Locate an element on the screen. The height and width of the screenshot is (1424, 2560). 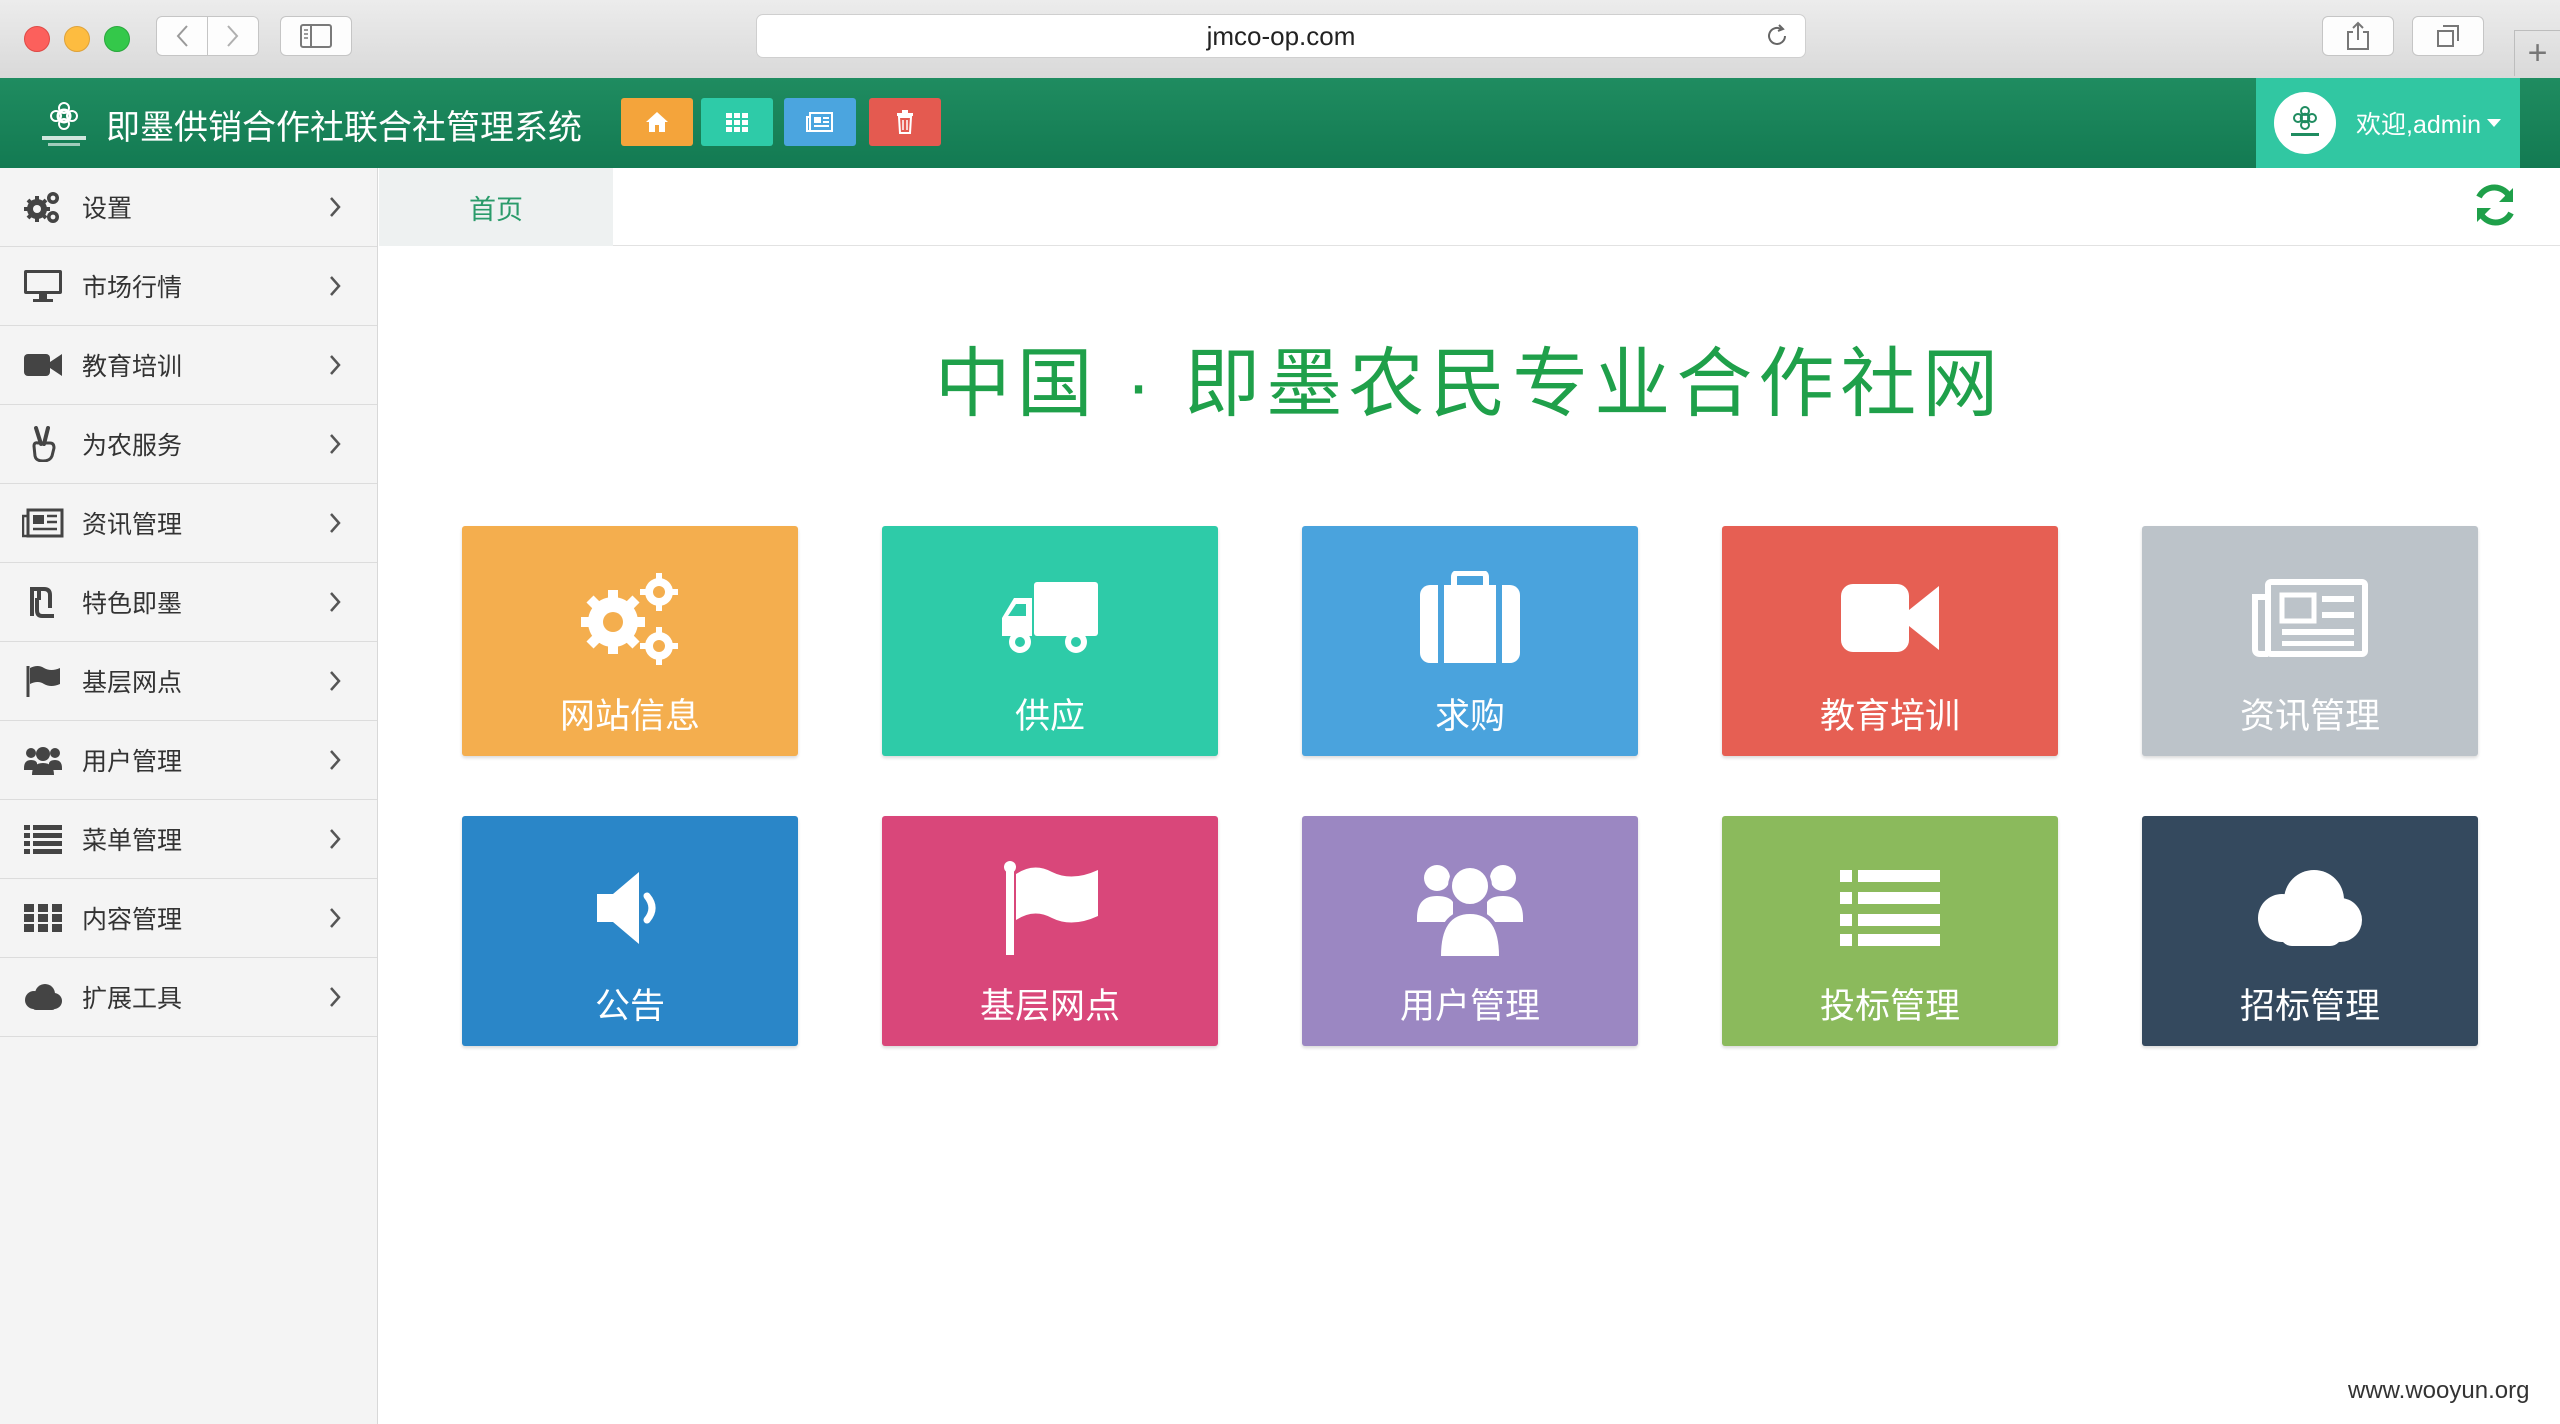
cloud-icon is located at coordinates (2310, 908).